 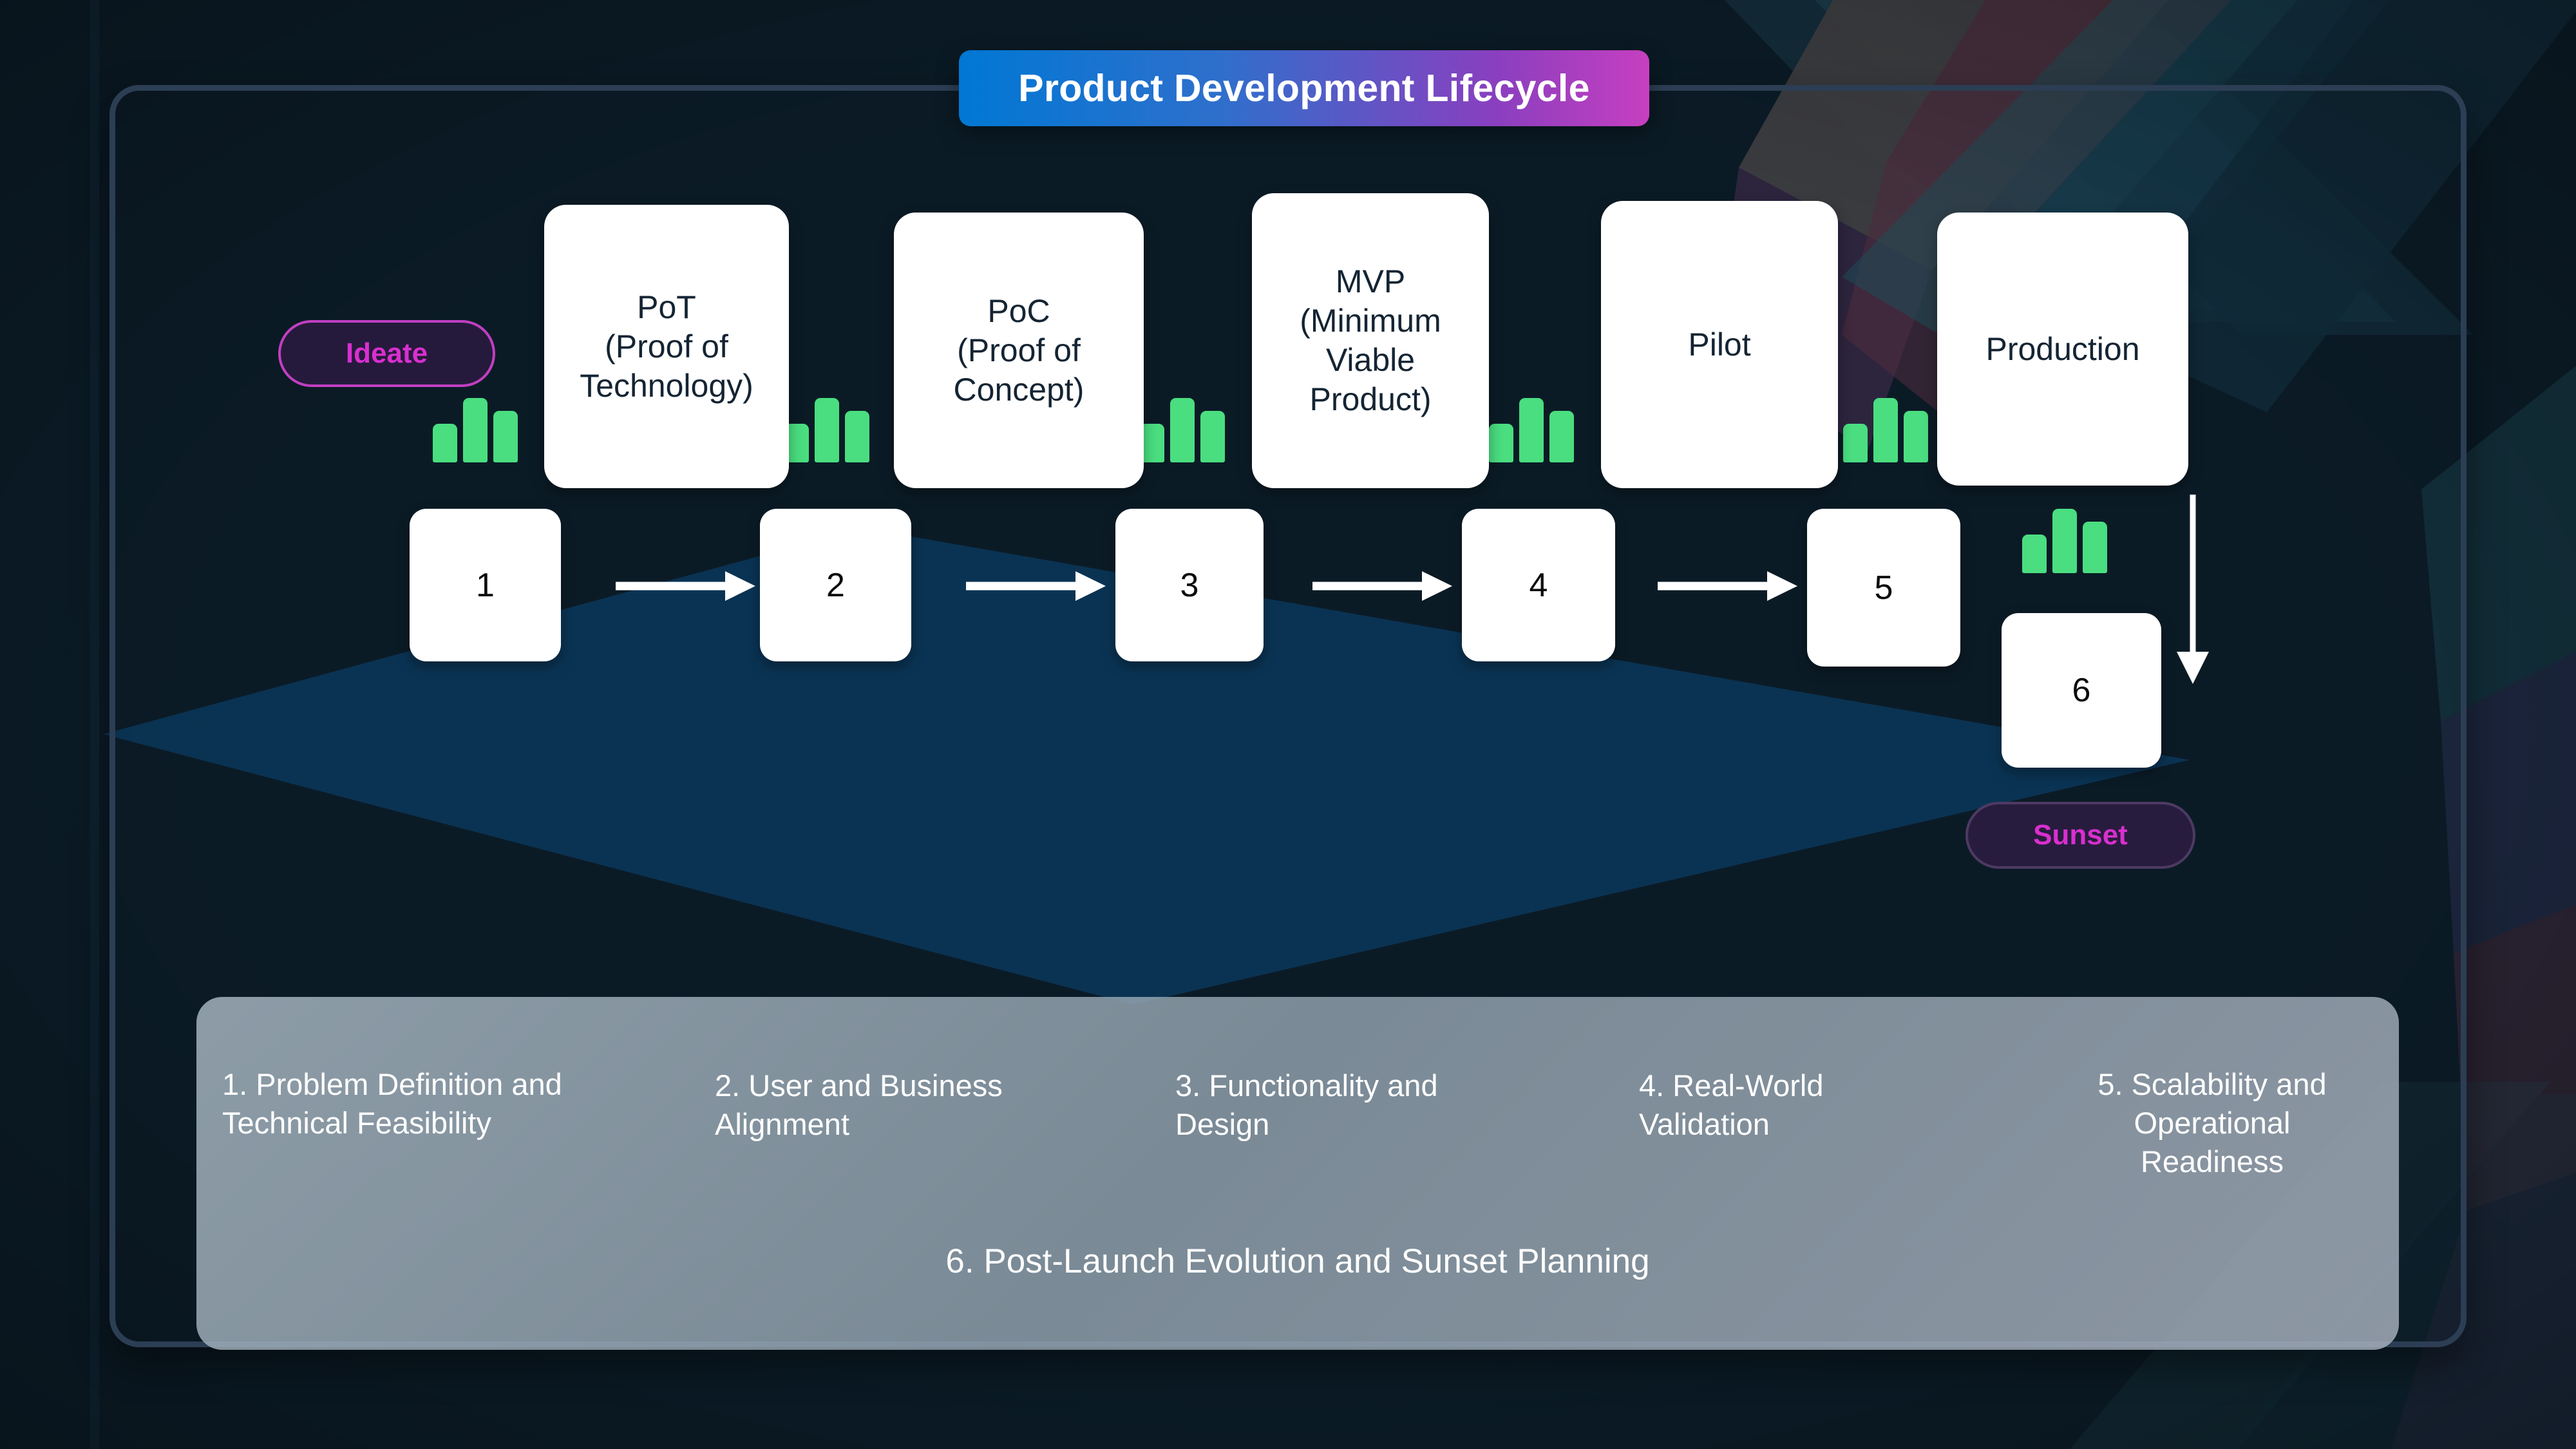 I want to click on summary-item-2-text: 2. User and Business Alignment, so click(x=859, y=1105).